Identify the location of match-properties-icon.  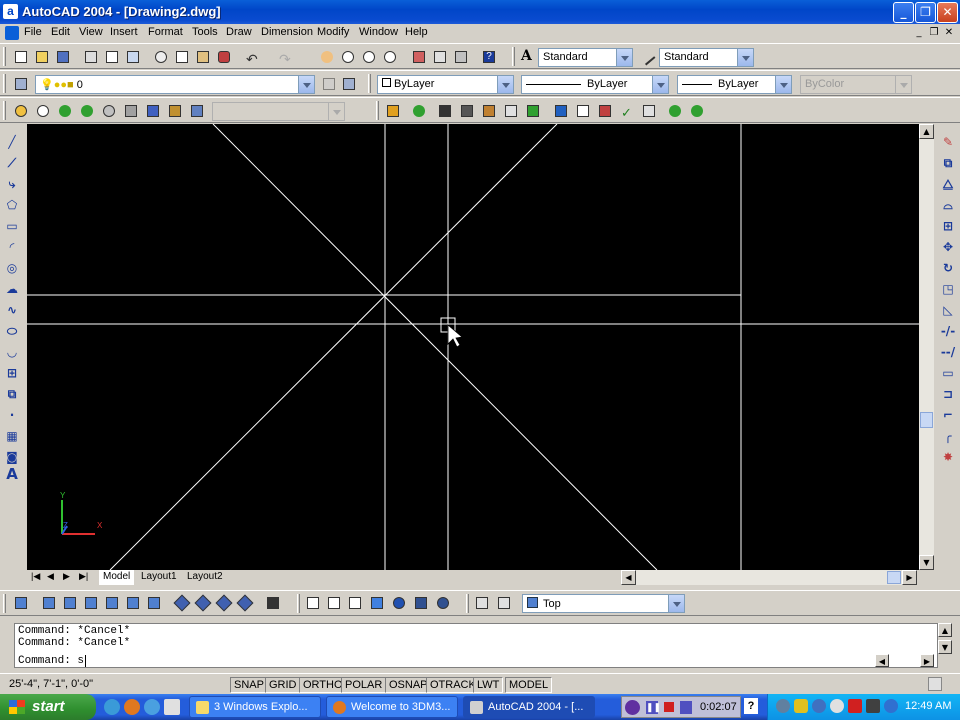
(224, 57).